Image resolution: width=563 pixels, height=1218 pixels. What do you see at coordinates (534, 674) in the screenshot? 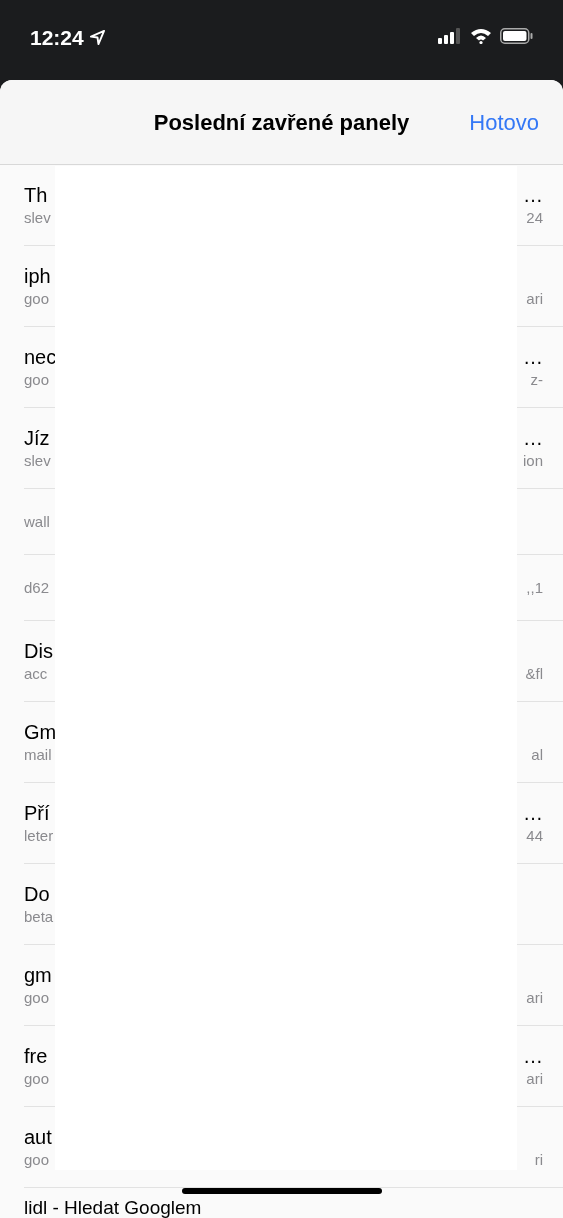
I see `tab-url: &fl` at bounding box center [534, 674].